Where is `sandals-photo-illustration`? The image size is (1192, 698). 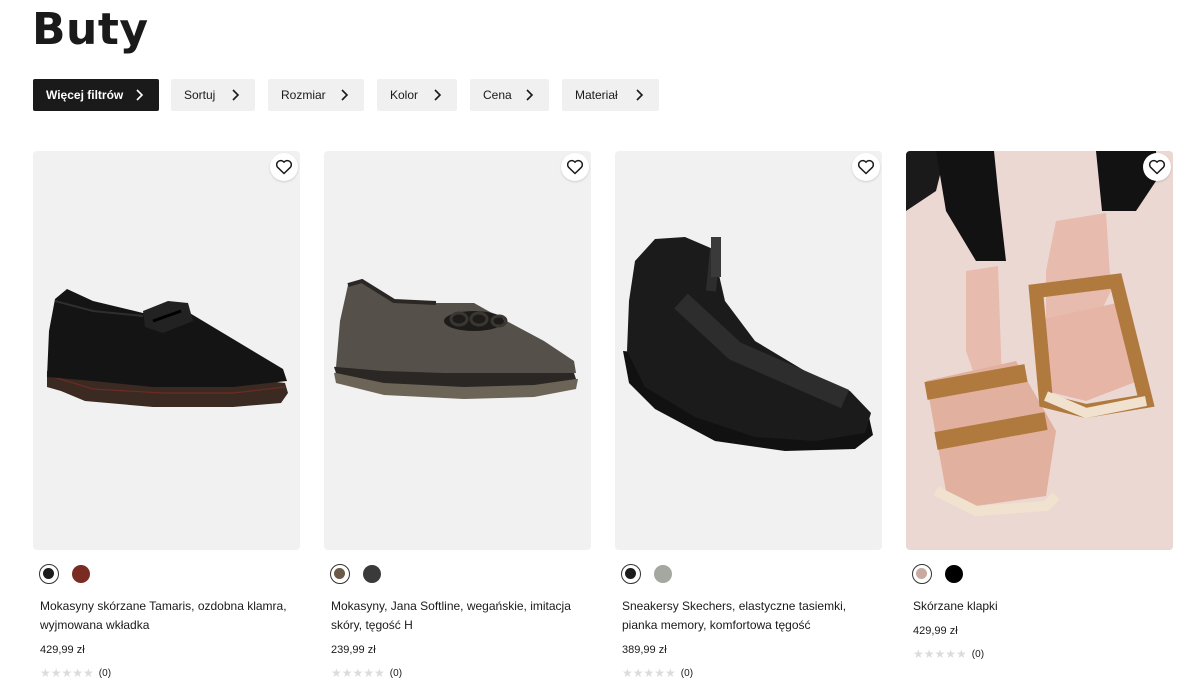 sandals-photo-illustration is located at coordinates (1039, 350).